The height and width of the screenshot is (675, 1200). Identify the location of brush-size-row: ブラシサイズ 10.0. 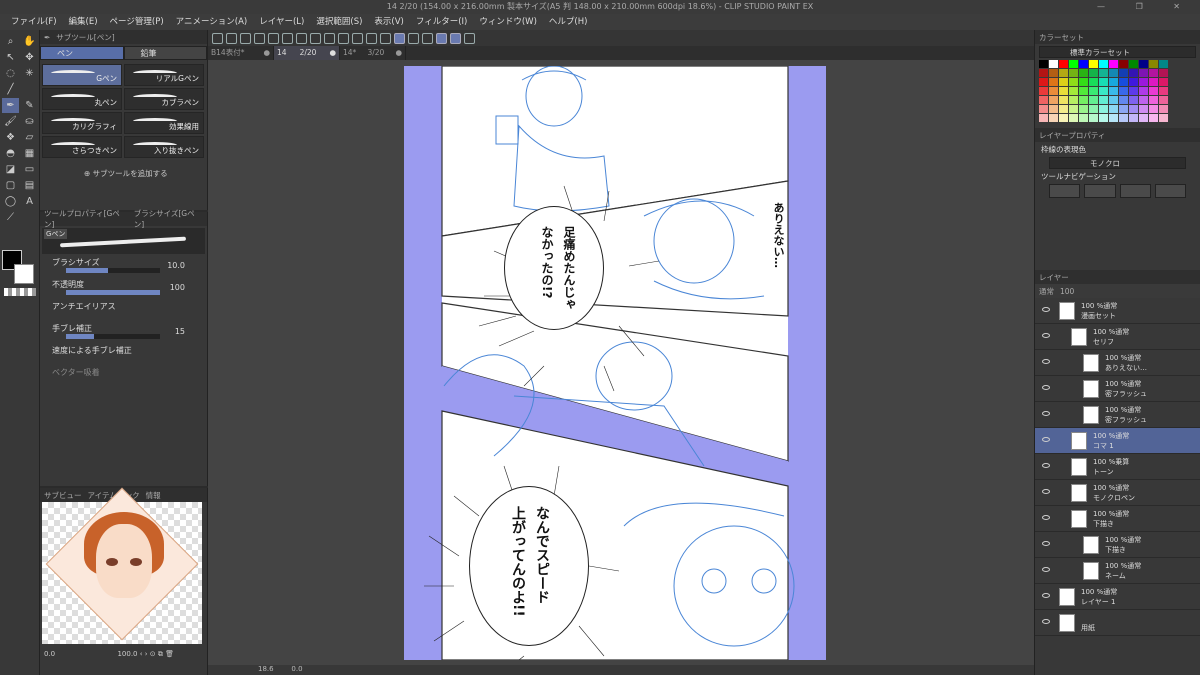
(123, 267).